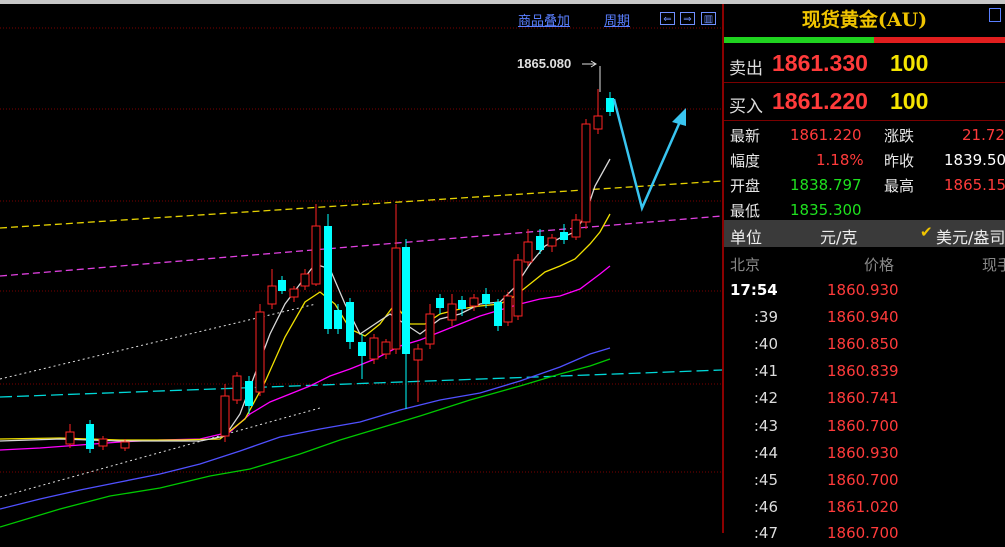 This screenshot has width=1005, height=547. What do you see at coordinates (974, 185) in the screenshot?
I see `high-value: 1865.15` at bounding box center [974, 185].